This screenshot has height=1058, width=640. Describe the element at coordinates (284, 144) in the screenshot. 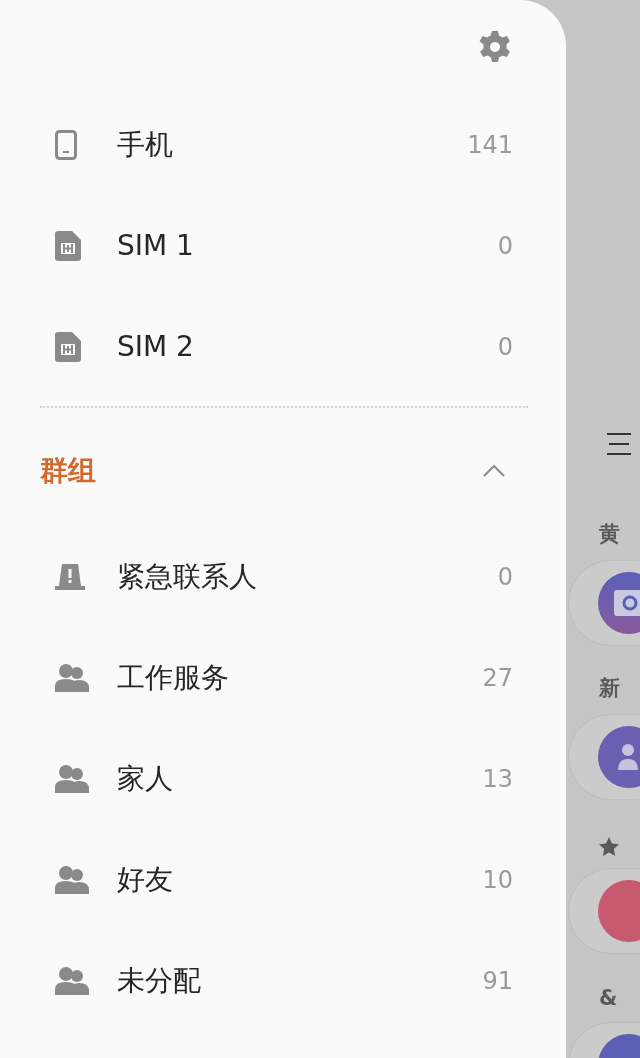

I see `list-item: 手机 141` at that location.